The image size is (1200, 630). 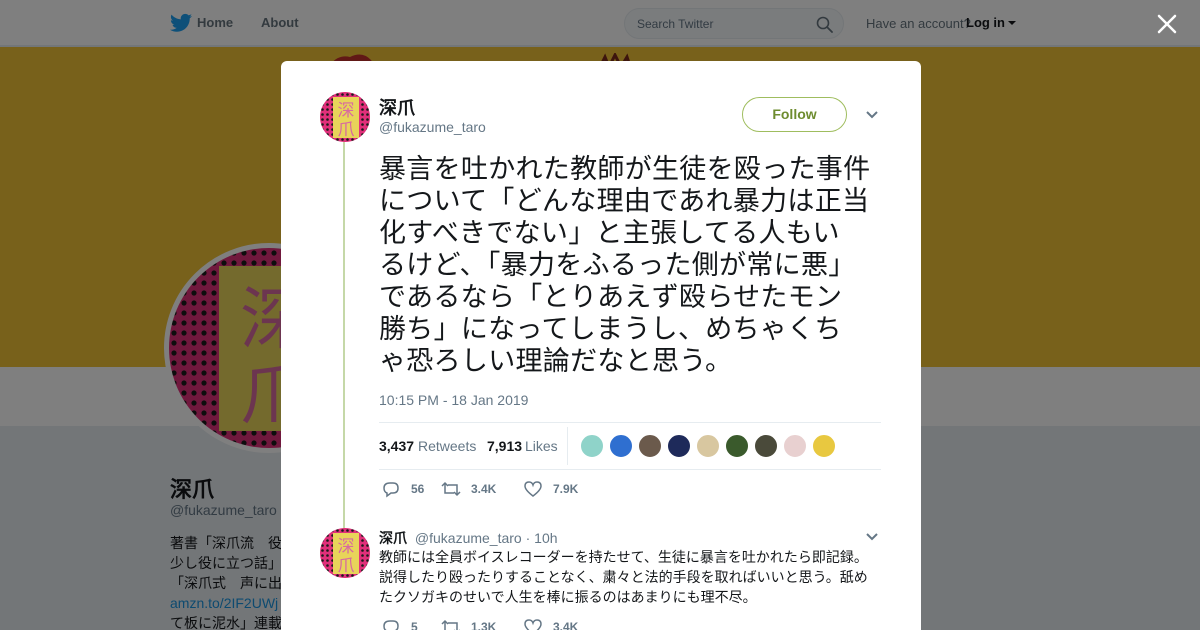 I want to click on reply-author-avatar-image: 深 爪, so click(x=345, y=553).